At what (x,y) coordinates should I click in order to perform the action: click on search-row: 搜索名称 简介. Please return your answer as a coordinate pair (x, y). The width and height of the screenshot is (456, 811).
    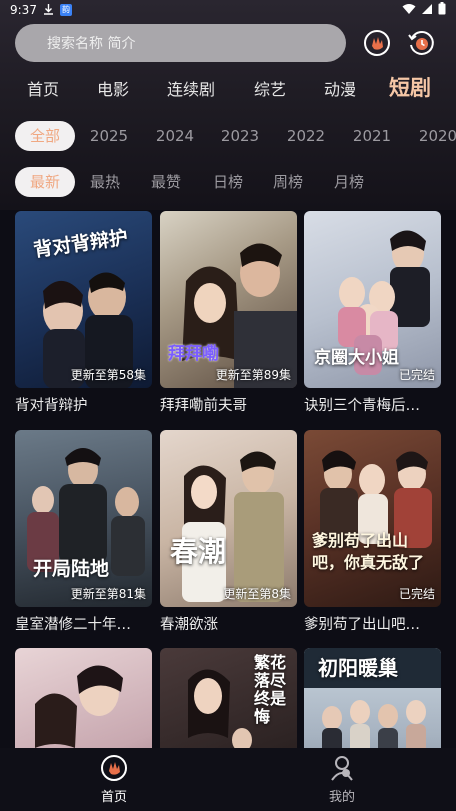
    Looking at the image, I should click on (228, 43).